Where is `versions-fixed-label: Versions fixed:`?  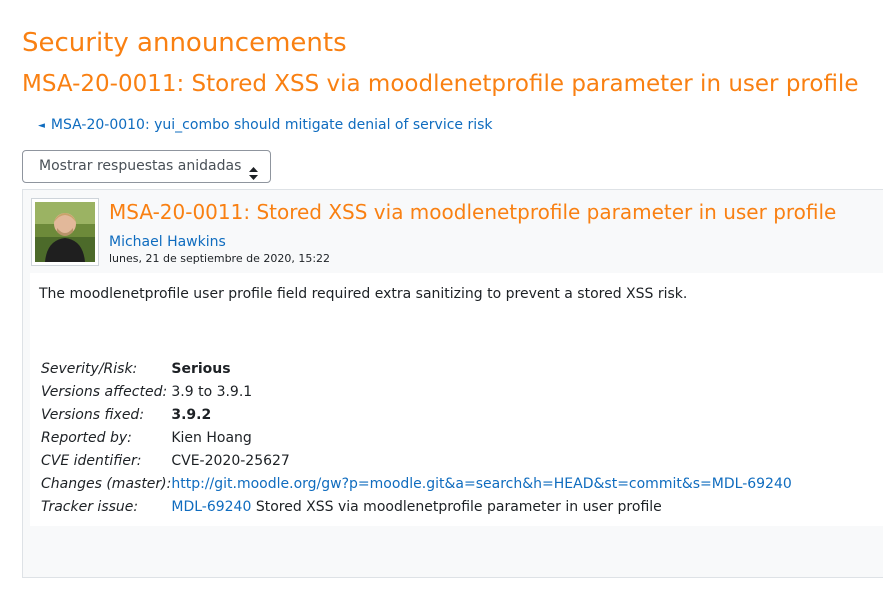
versions-fixed-label: Versions fixed: is located at coordinates (93, 415).